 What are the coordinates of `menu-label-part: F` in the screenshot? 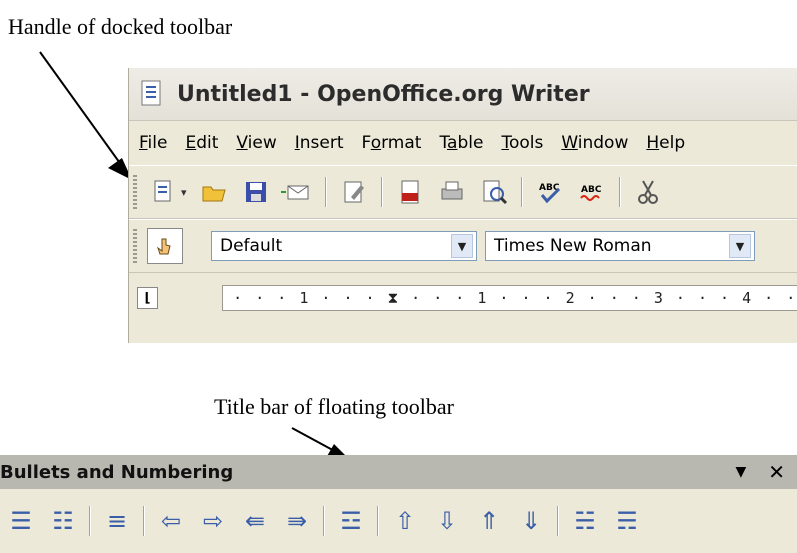 It's located at (366, 143).